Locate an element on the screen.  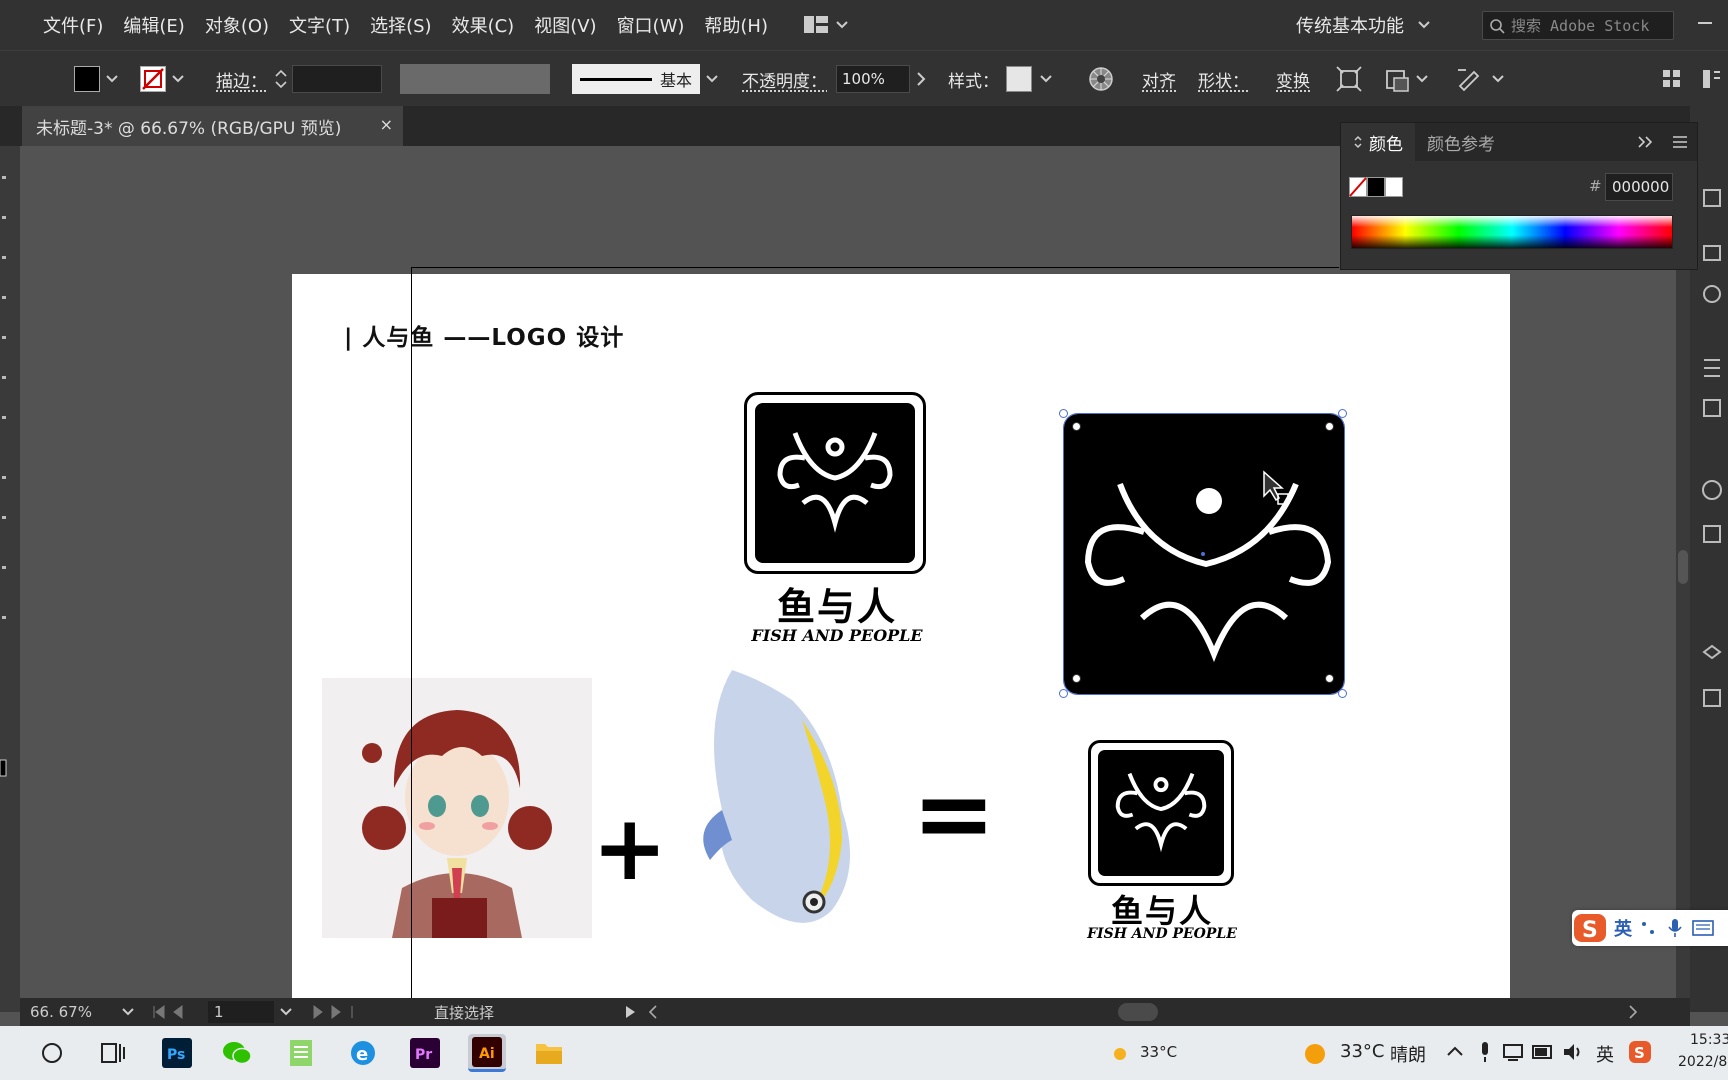
taskbar-explorer is located at coordinates (549, 1053).